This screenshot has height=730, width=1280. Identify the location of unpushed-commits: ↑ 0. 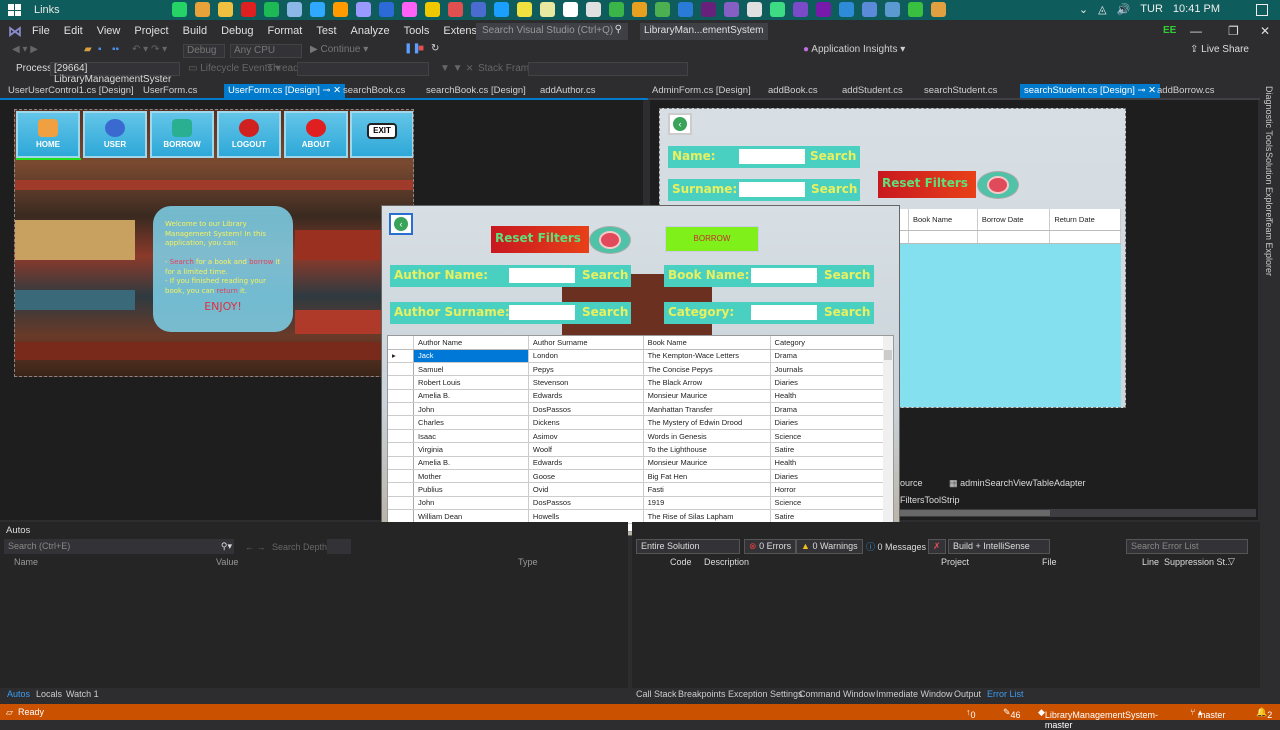
(971, 713).